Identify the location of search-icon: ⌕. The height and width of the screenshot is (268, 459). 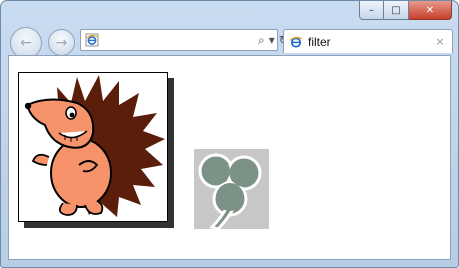
(261, 40).